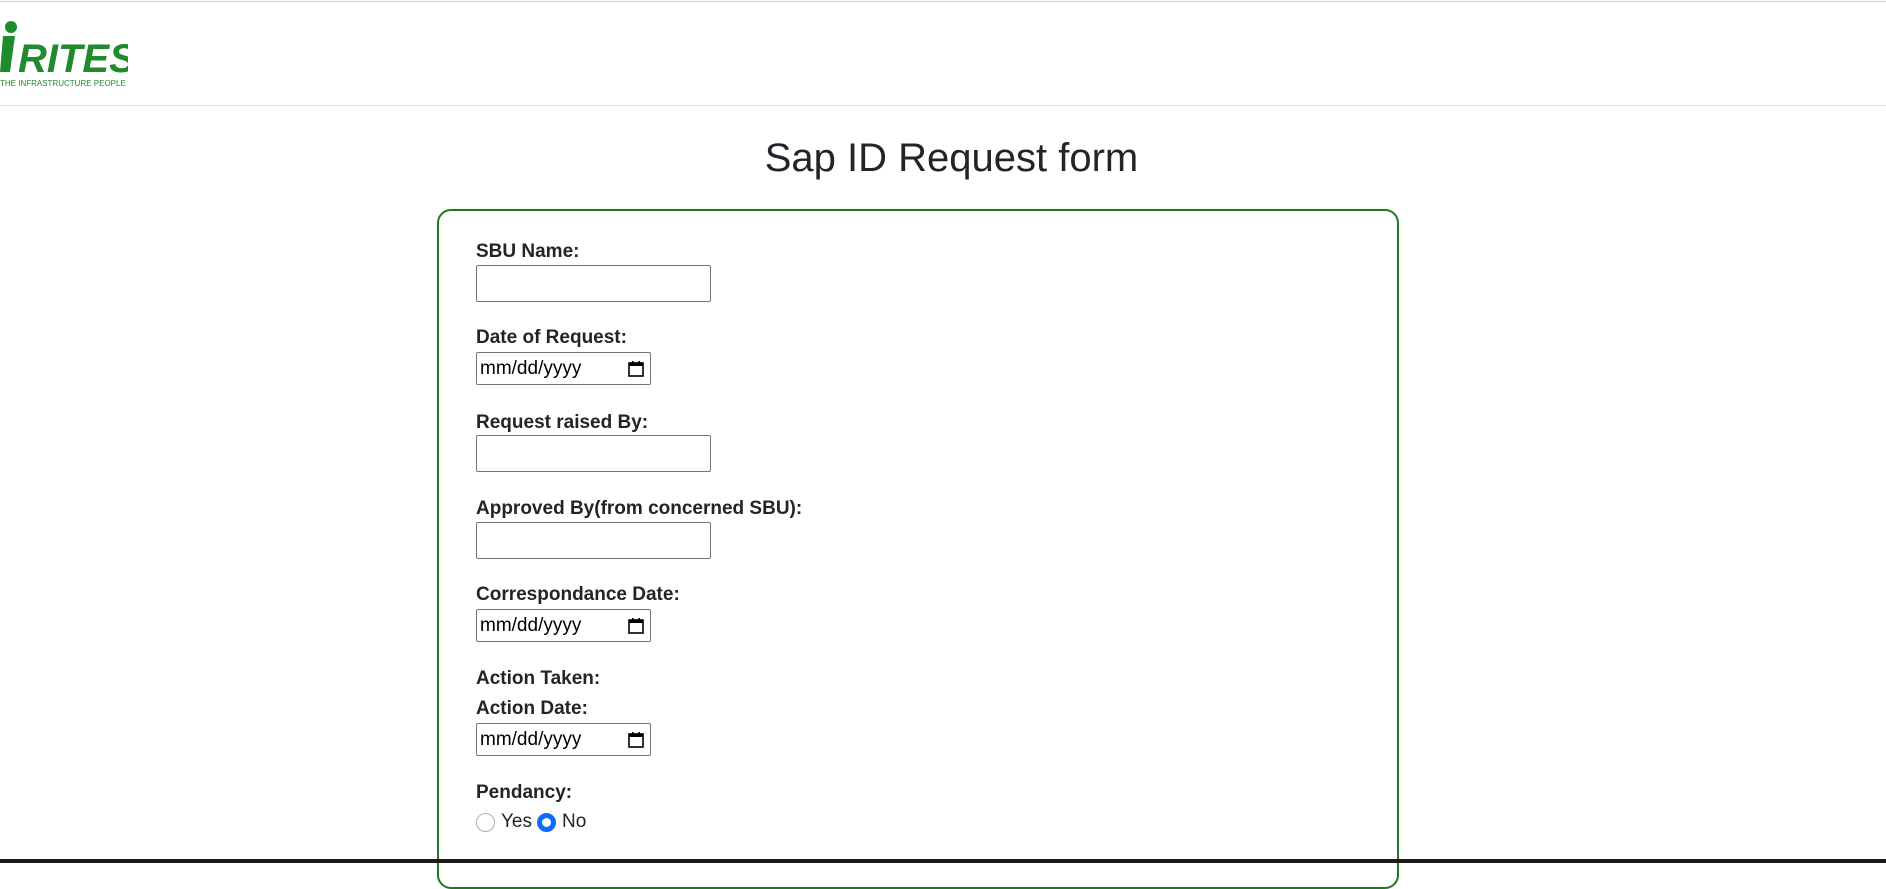 The height and width of the screenshot is (889, 1886). I want to click on approved-by-label: Approved By(from concerned SBU):, so click(639, 508).